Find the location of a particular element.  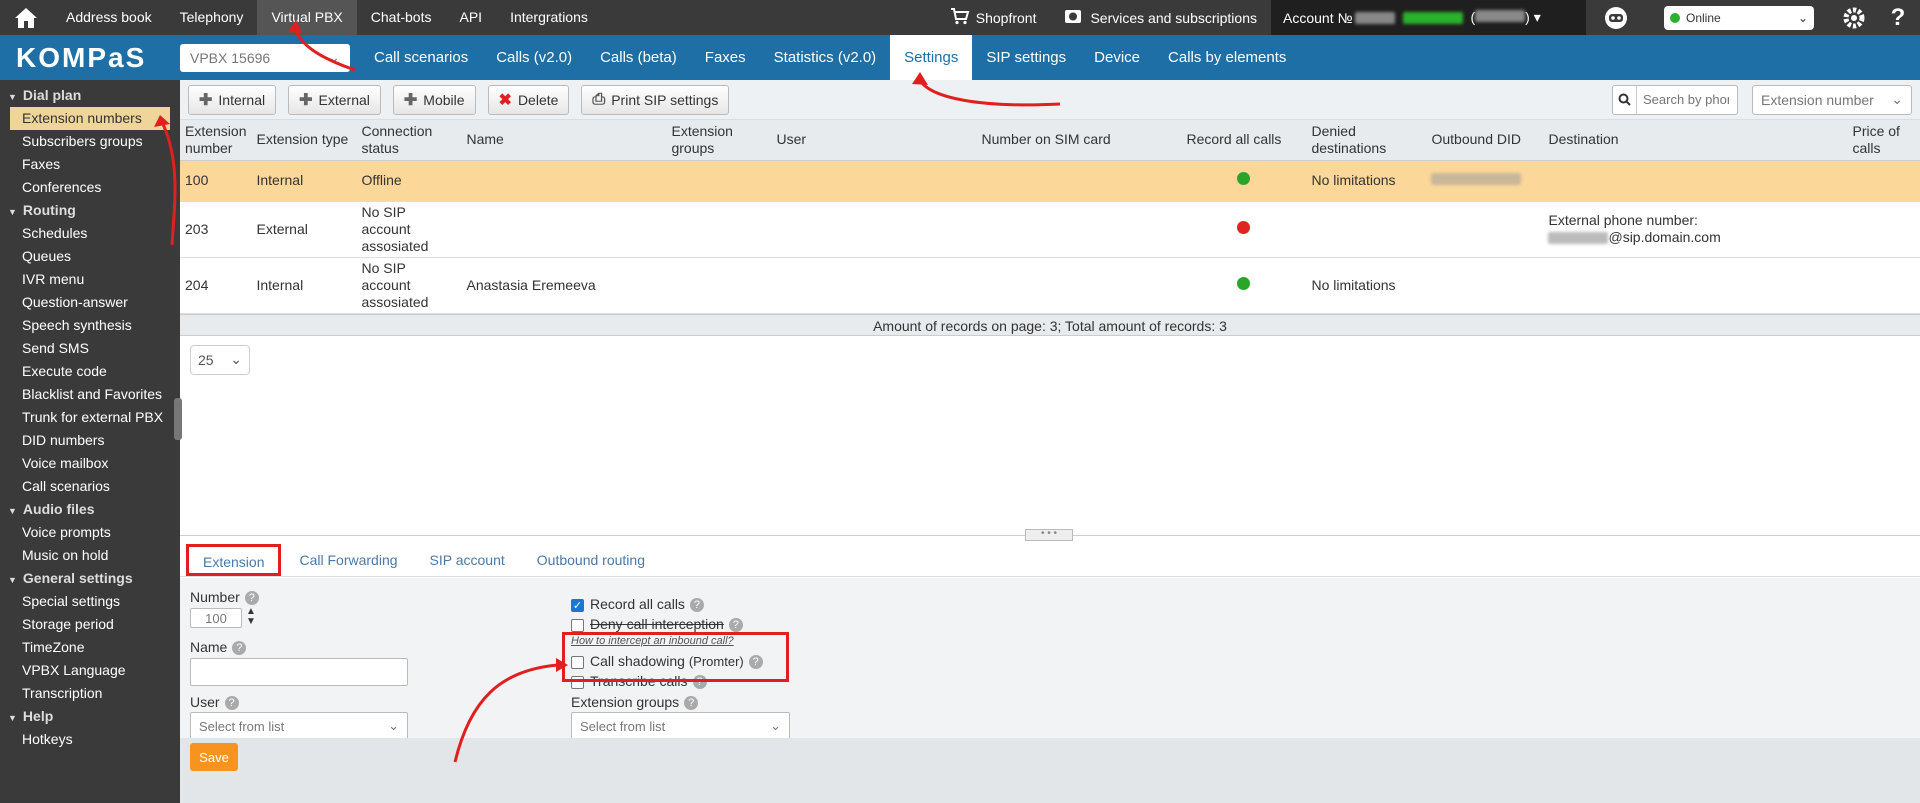

sidebar-item-queues: Queues is located at coordinates (90, 256).